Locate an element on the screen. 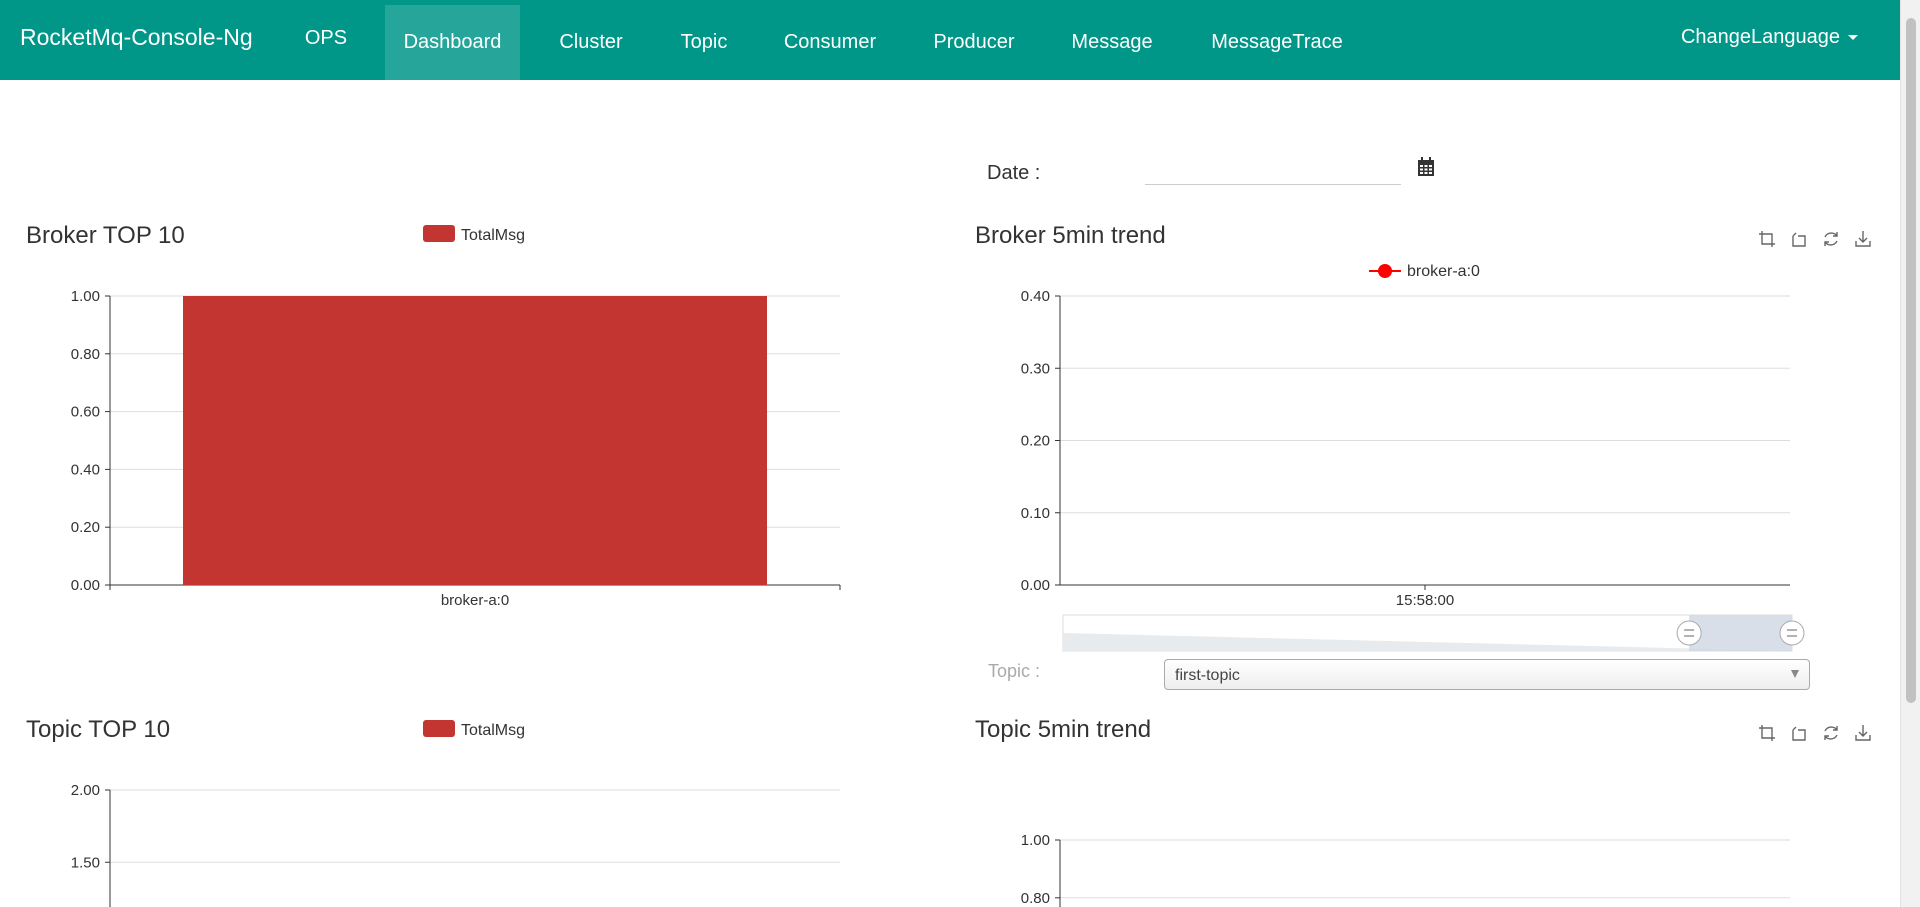 This screenshot has width=1920, height=907. topic-select: first-topic is located at coordinates (1487, 674).